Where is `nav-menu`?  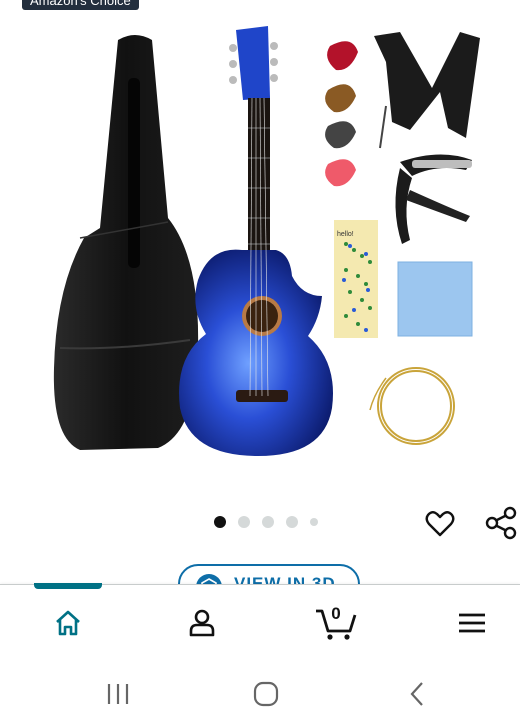 nav-menu is located at coordinates (472, 623).